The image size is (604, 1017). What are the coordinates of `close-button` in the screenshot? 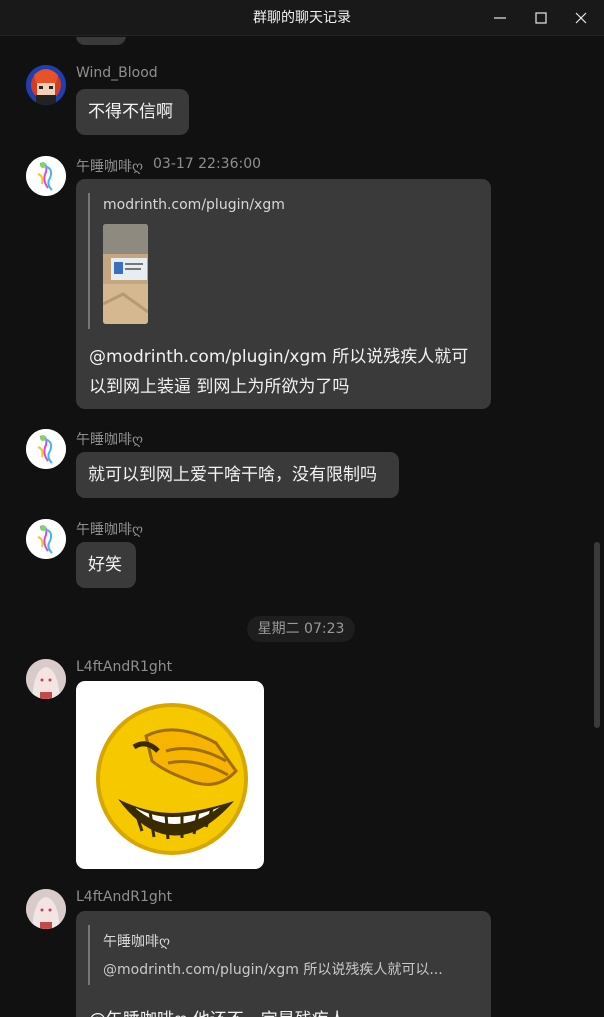 It's located at (581, 18).